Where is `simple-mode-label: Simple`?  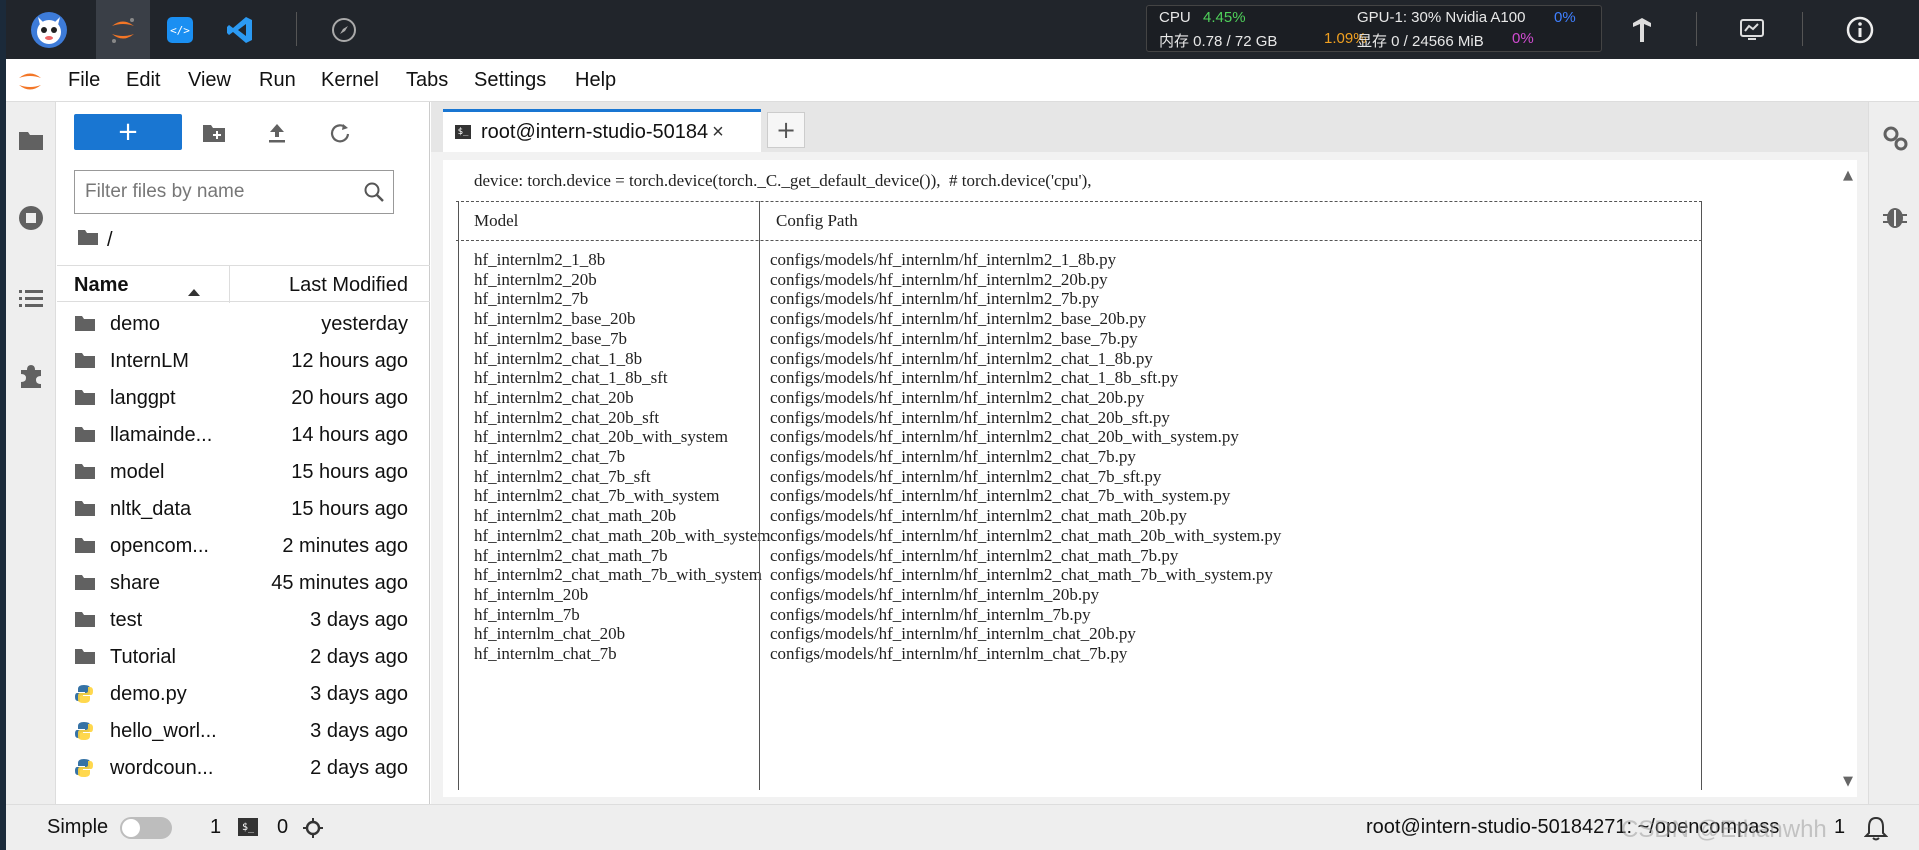
simple-mode-label: Simple is located at coordinates (78, 827).